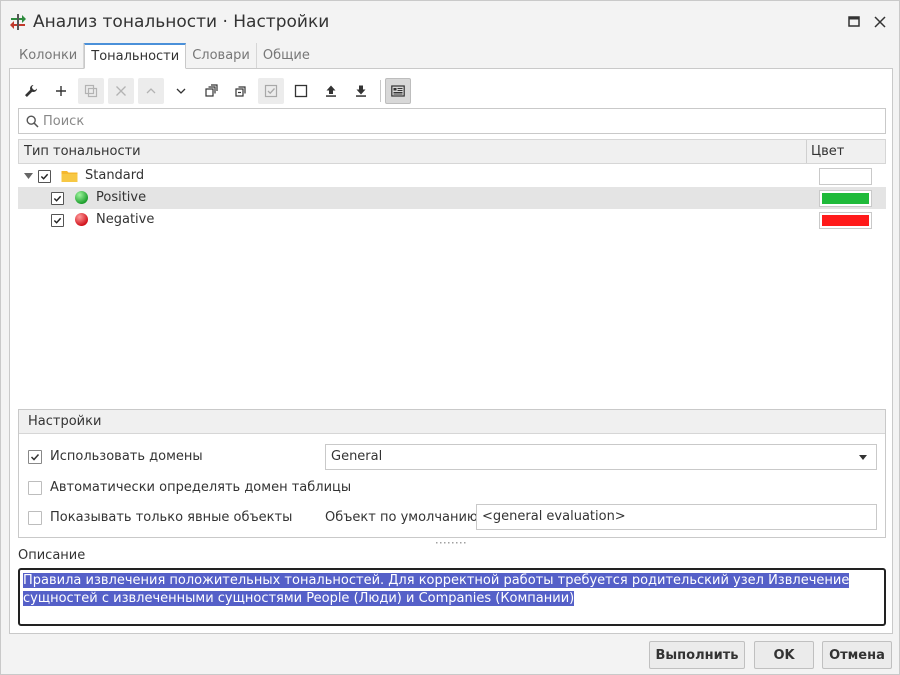 This screenshot has width=900, height=675. What do you see at coordinates (135, 56) in the screenshot?
I see `tab-sentiments: Тональности` at bounding box center [135, 56].